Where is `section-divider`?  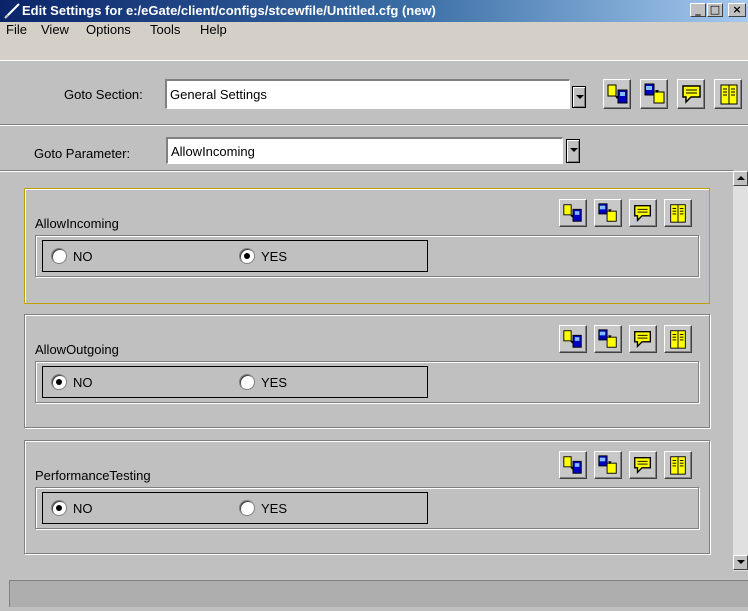
section-divider is located at coordinates (374, 125).